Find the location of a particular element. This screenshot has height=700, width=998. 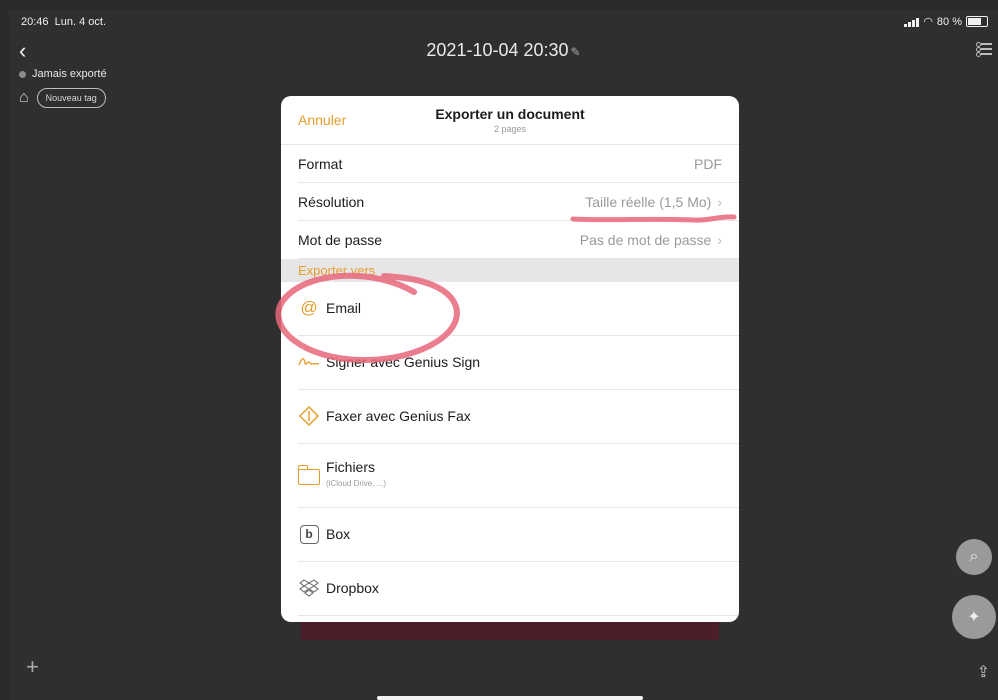

status-dot-icon is located at coordinates (22, 74).